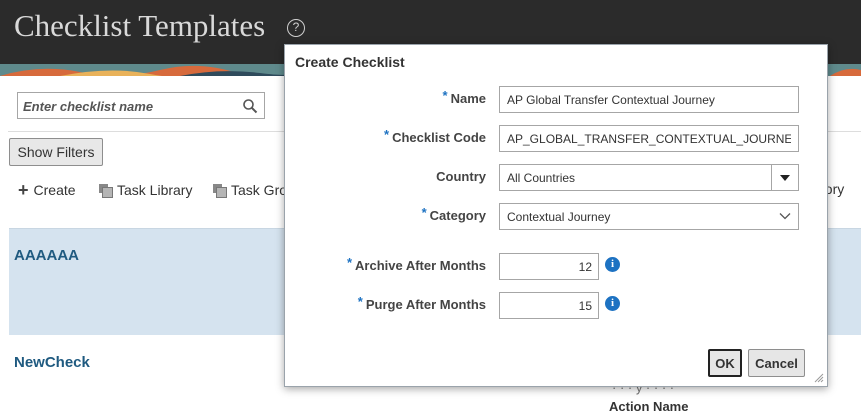 This screenshot has width=861, height=414. I want to click on dialog-title: Create Checklist, so click(350, 62).